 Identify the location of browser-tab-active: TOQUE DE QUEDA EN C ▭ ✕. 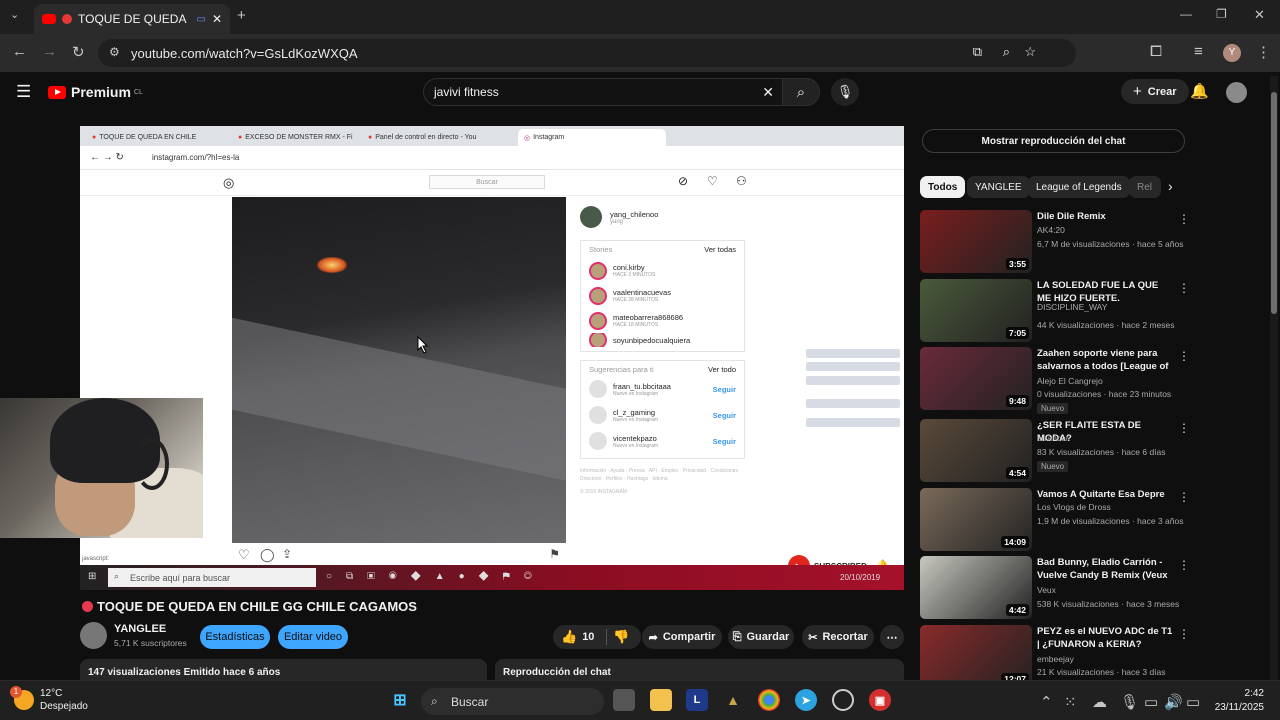
(132, 19).